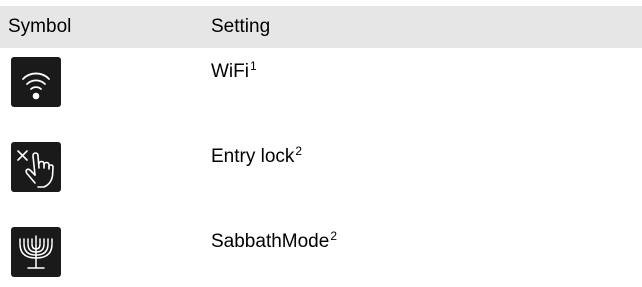 The image size is (642, 287). I want to click on footnote-marker: 1, so click(253, 66).